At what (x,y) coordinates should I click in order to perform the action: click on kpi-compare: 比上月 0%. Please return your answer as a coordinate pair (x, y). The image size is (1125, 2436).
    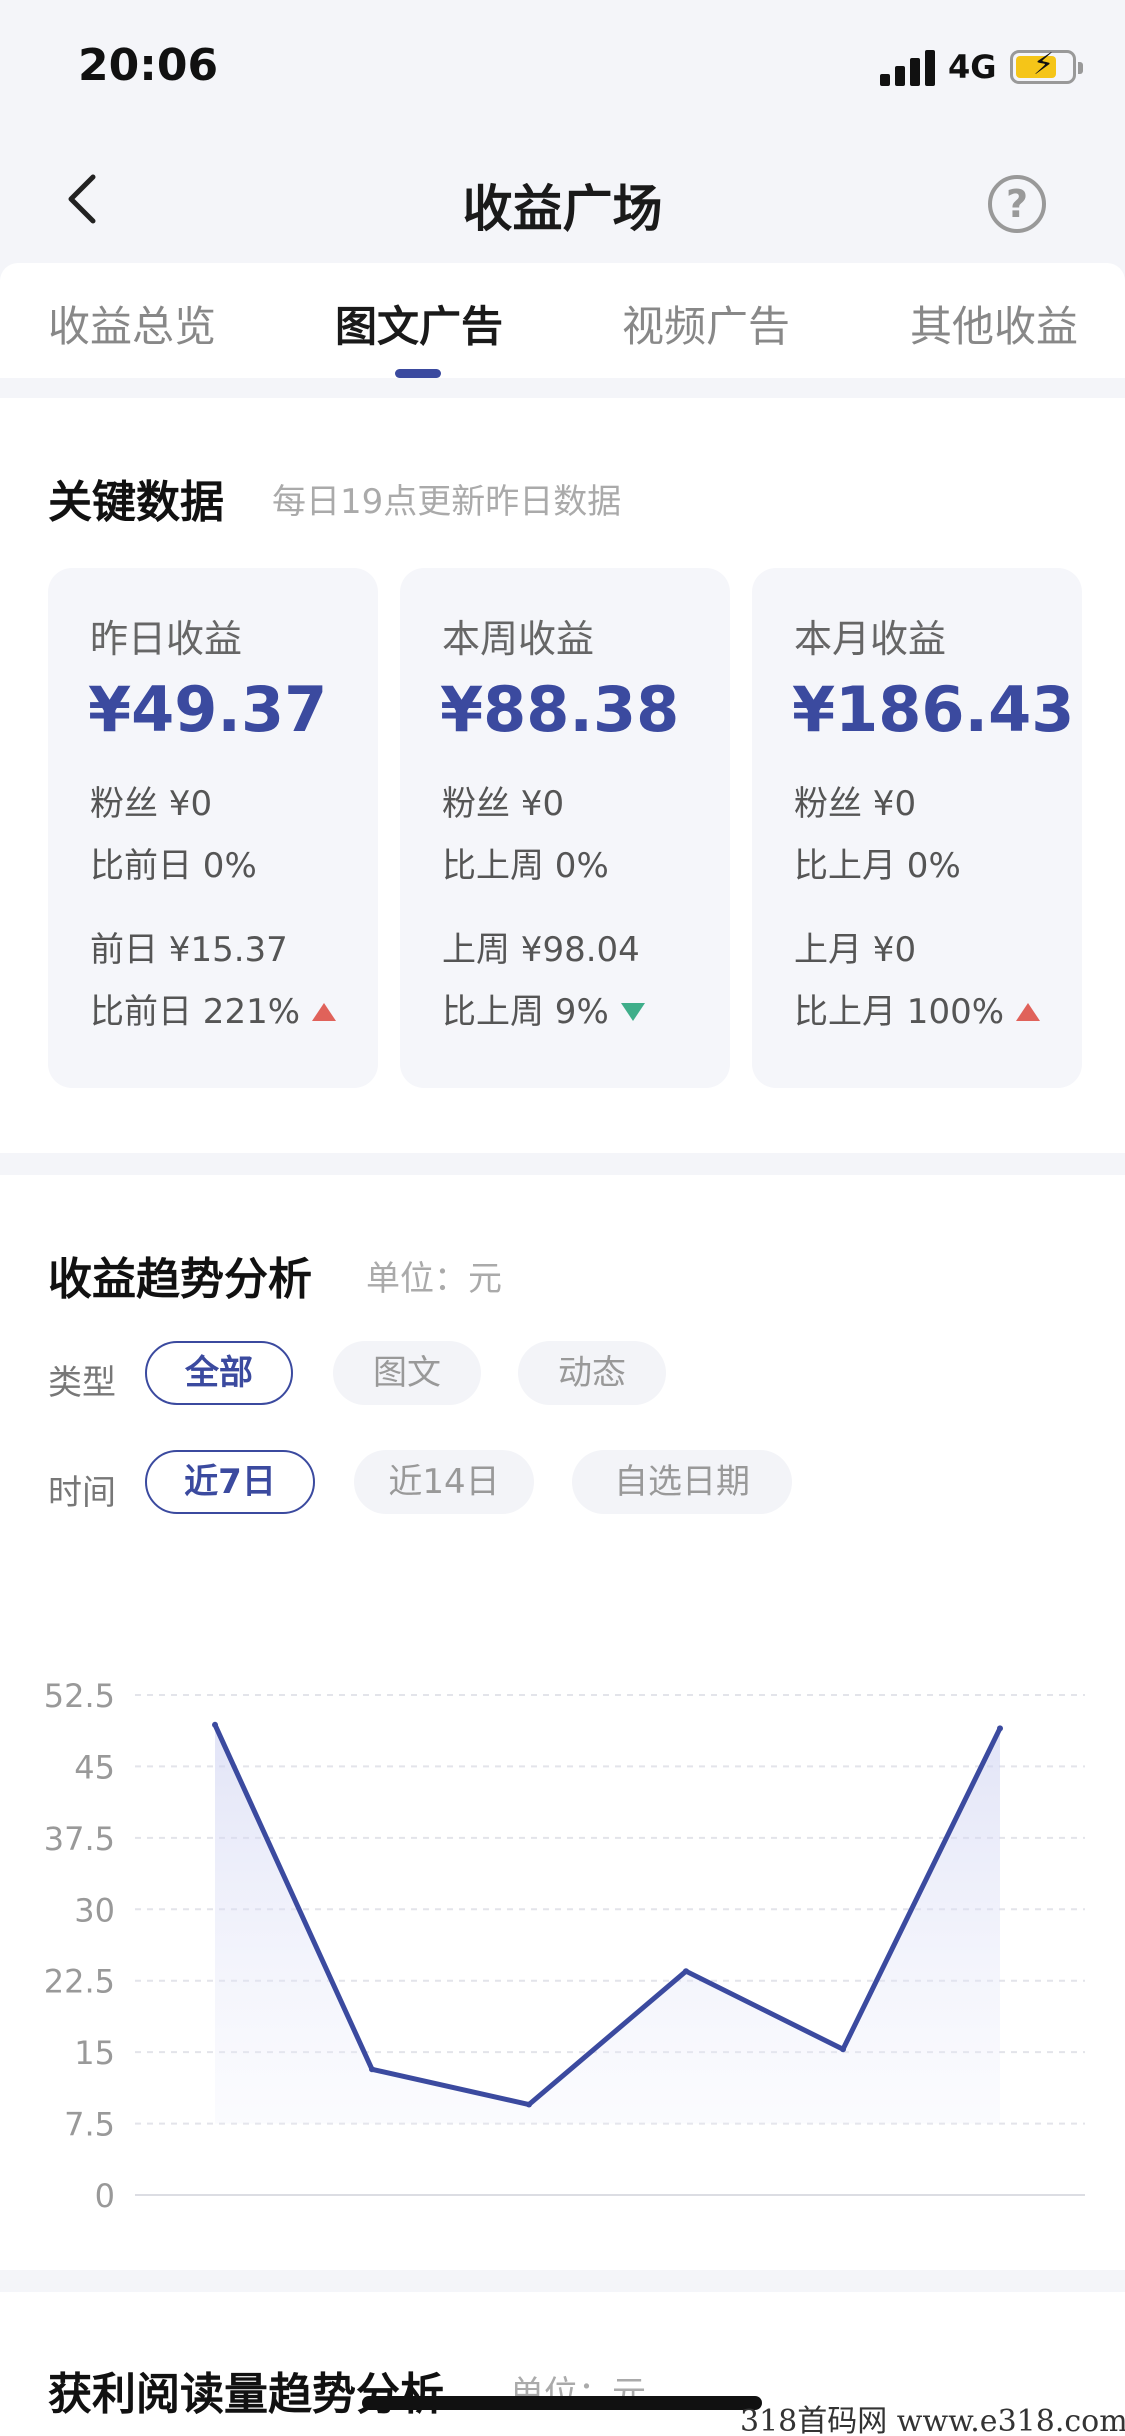
    Looking at the image, I should click on (877, 866).